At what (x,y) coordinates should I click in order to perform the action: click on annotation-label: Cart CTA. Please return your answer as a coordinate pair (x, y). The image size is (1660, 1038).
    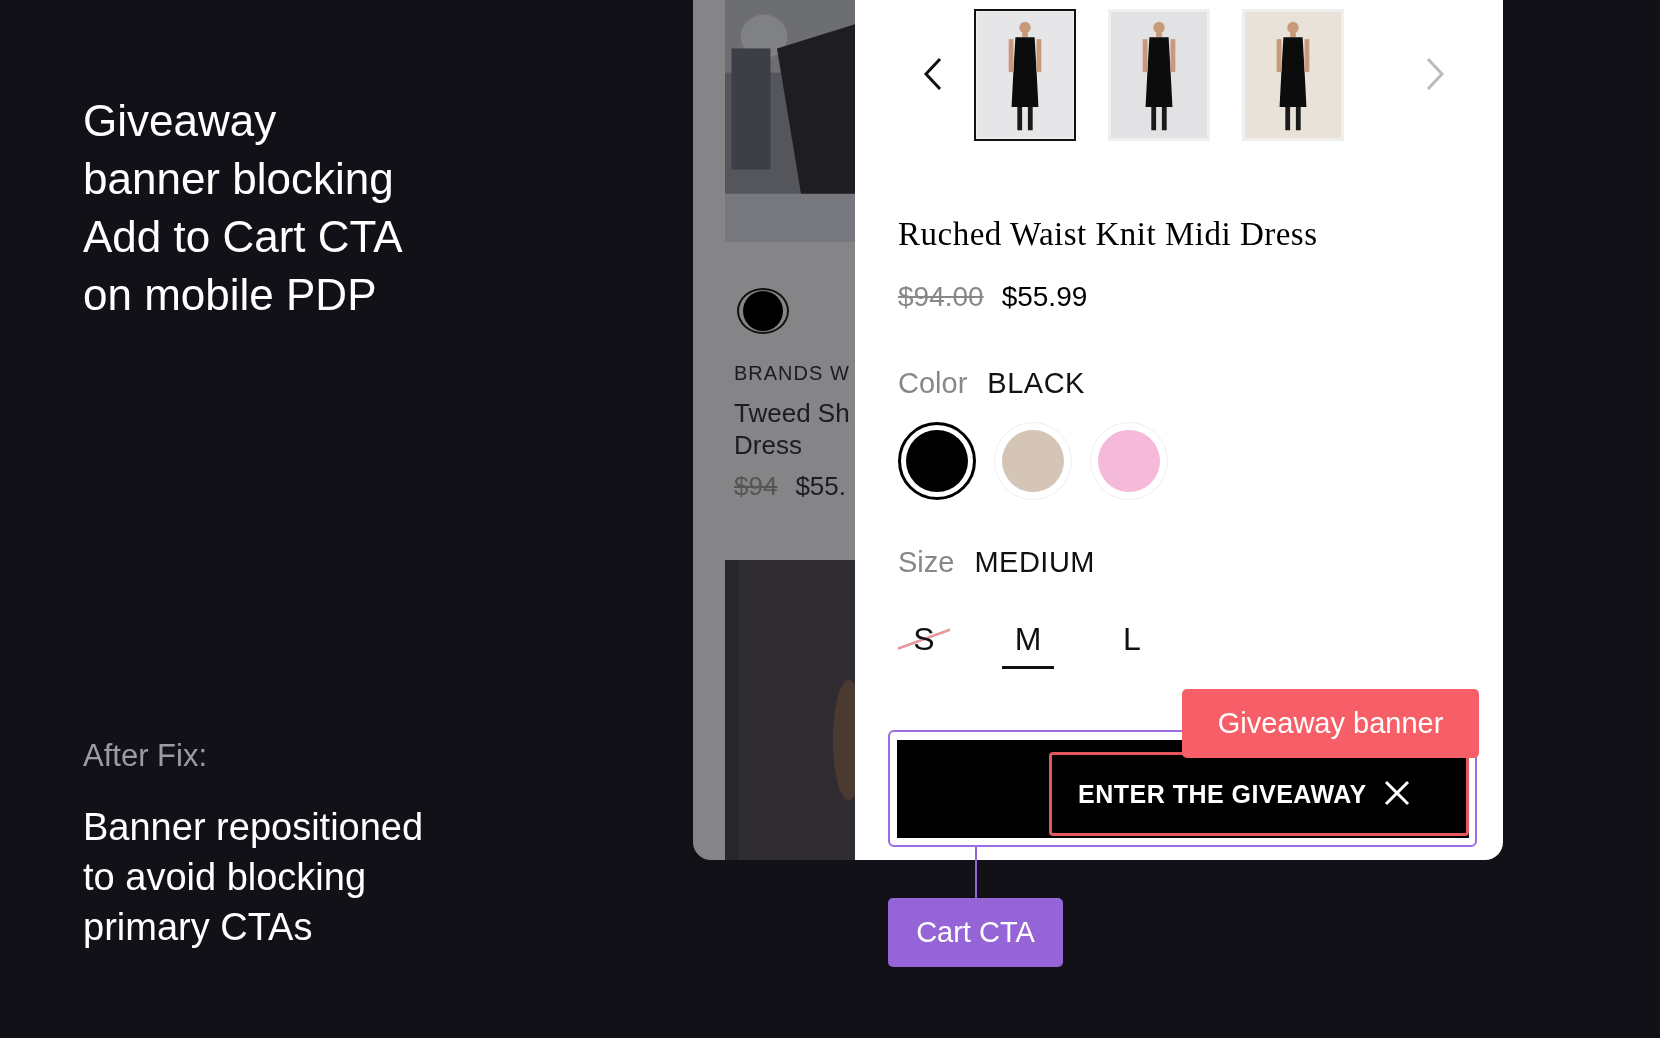
    Looking at the image, I should click on (975, 932).